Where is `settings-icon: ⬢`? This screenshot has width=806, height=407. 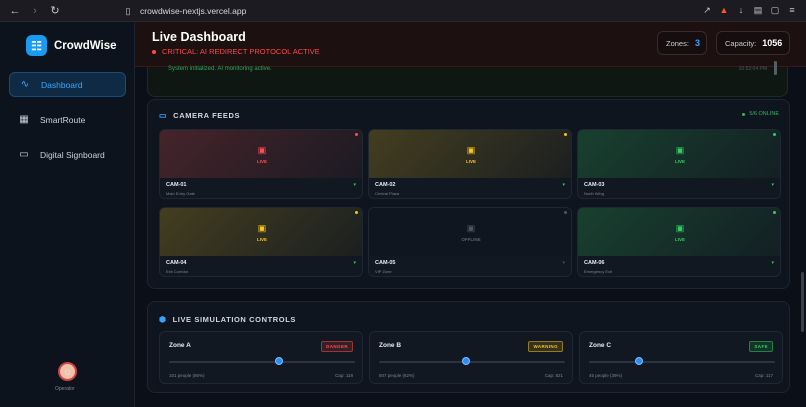 settings-icon: ⬢ is located at coordinates (163, 319).